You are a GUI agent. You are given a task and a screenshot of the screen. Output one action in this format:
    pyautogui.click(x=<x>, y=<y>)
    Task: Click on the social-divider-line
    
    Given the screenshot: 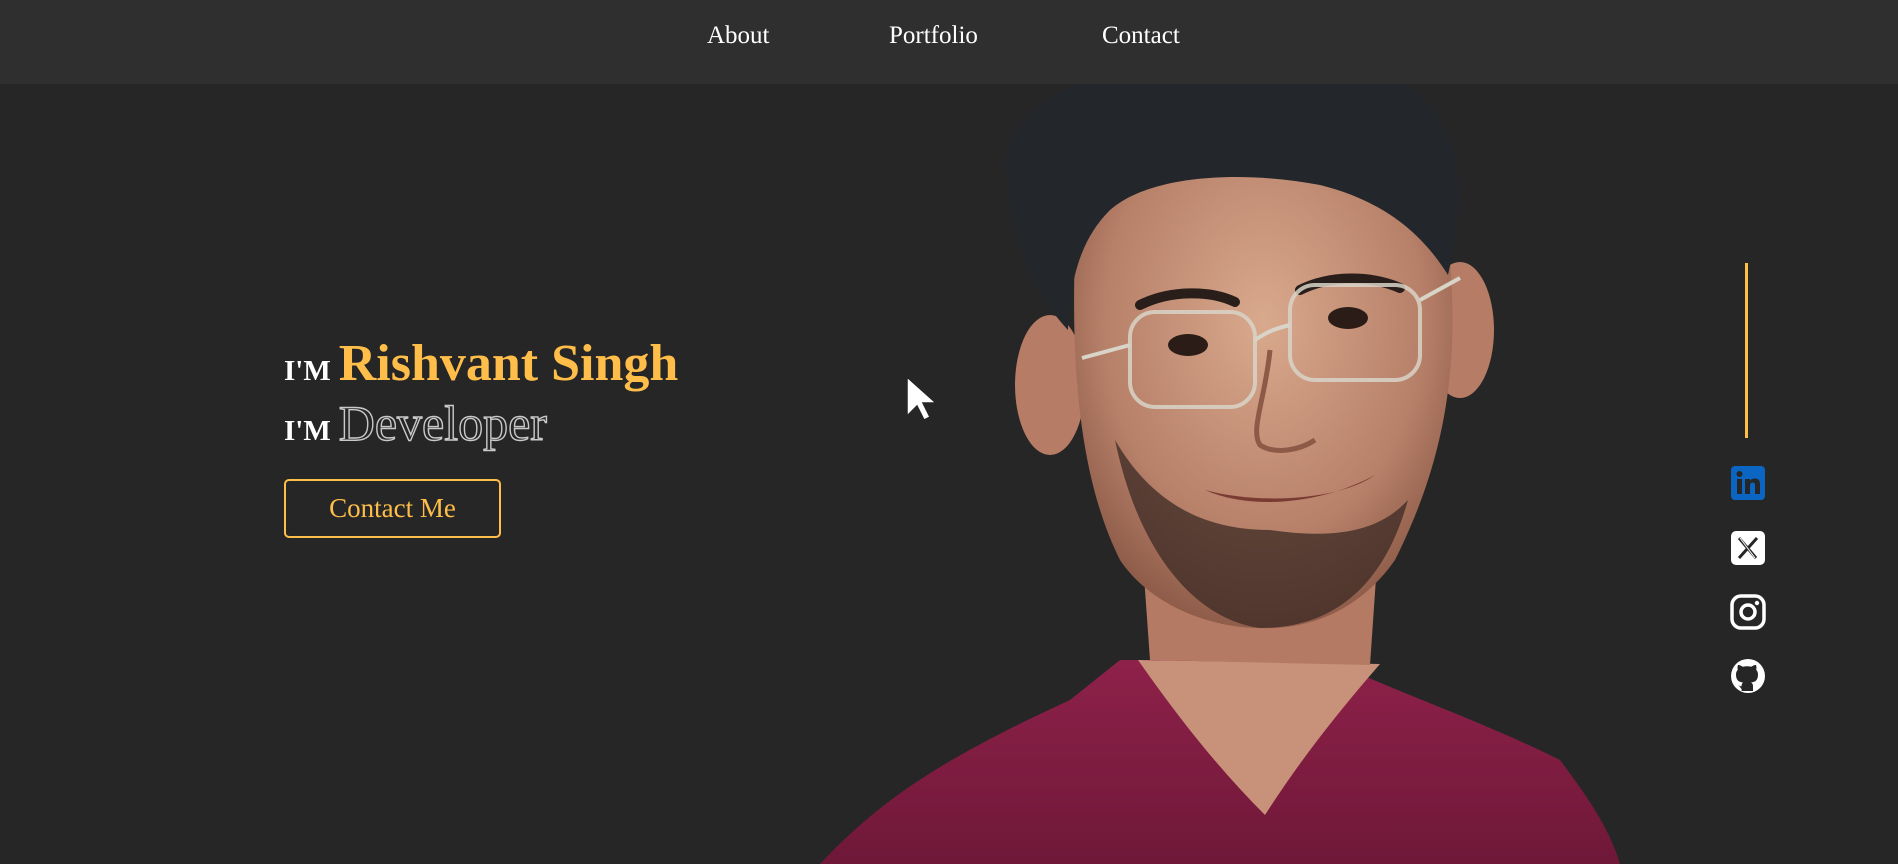 What is the action you would take?
    pyautogui.click(x=1746, y=350)
    